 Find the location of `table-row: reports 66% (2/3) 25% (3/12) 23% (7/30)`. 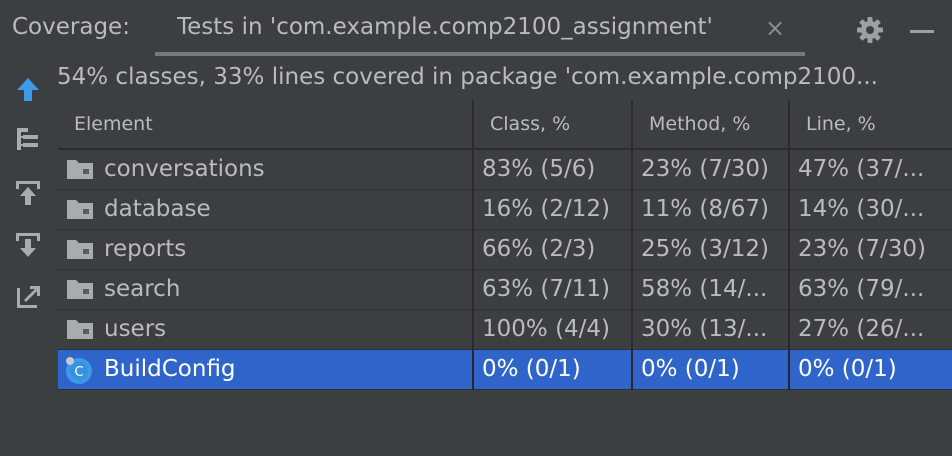

table-row: reports 66% (2/3) 25% (3/12) 23% (7/30) is located at coordinates (505, 250).